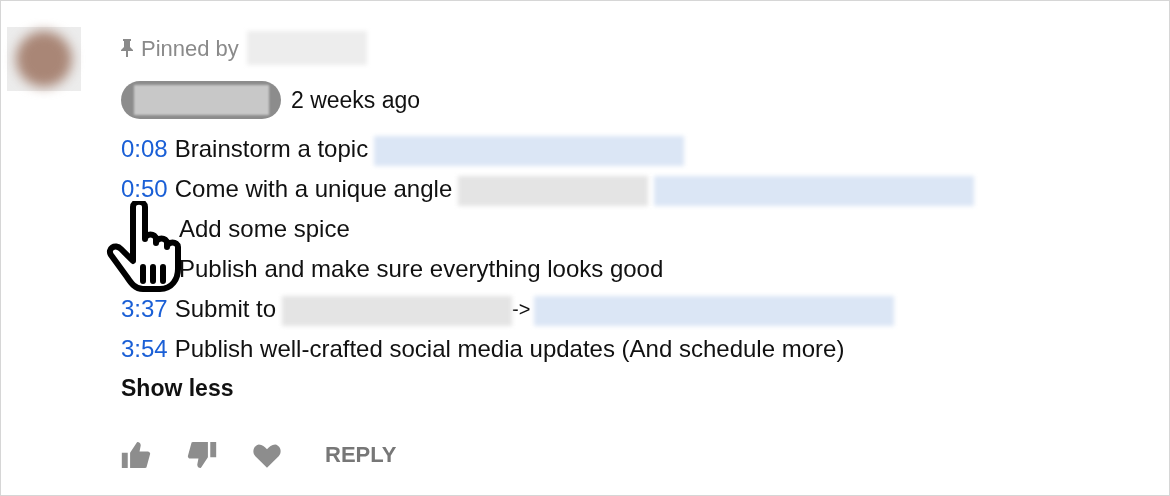 The image size is (1170, 496). I want to click on reply-button: REPLY, so click(361, 454).